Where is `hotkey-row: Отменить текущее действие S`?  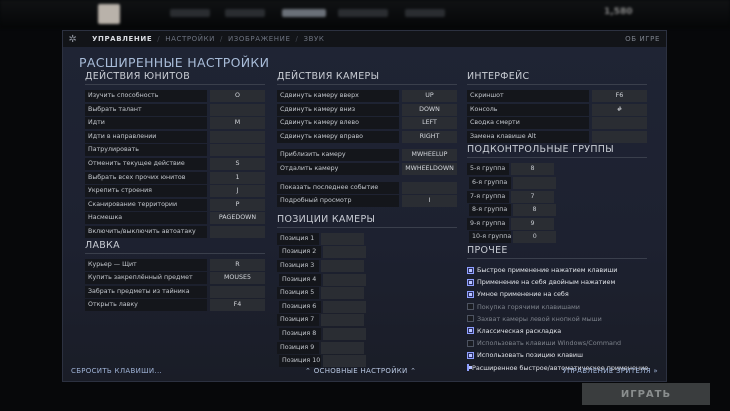 hotkey-row: Отменить текущее действие S is located at coordinates (175, 163).